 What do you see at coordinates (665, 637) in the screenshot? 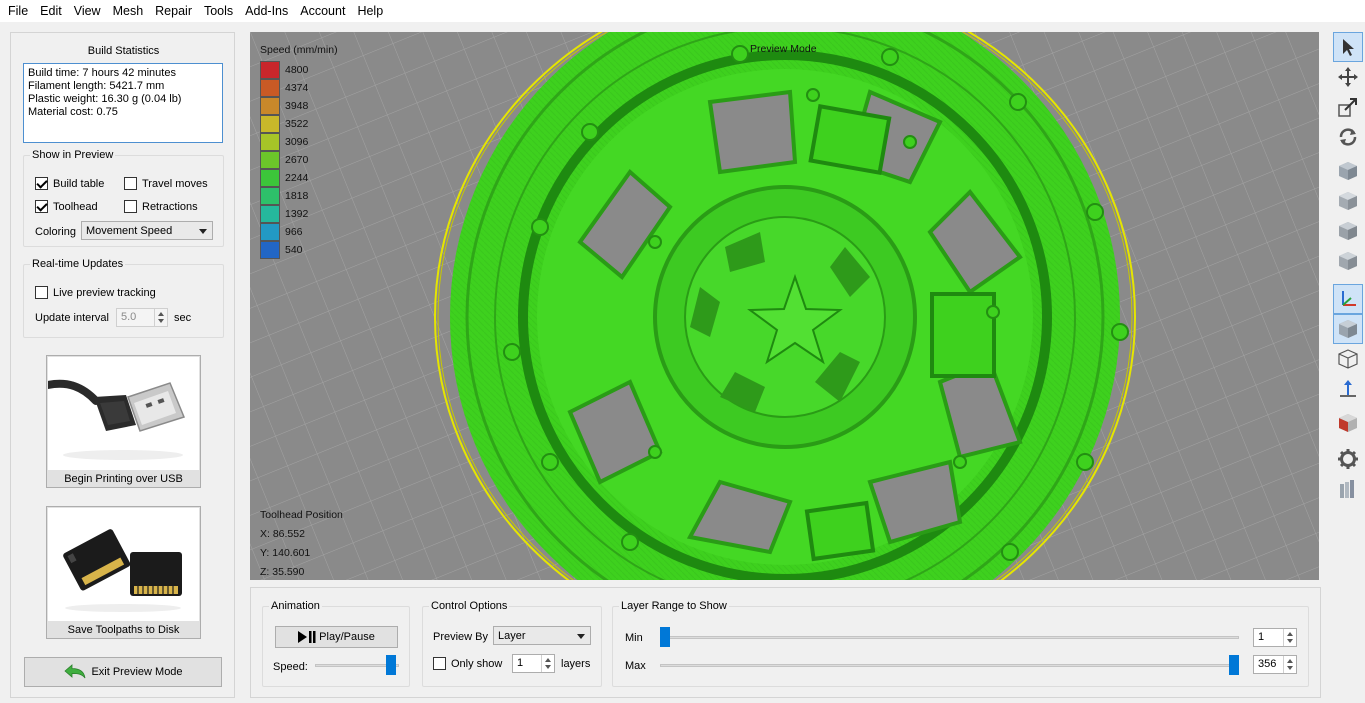
I see `min-layer-slider-thumb` at bounding box center [665, 637].